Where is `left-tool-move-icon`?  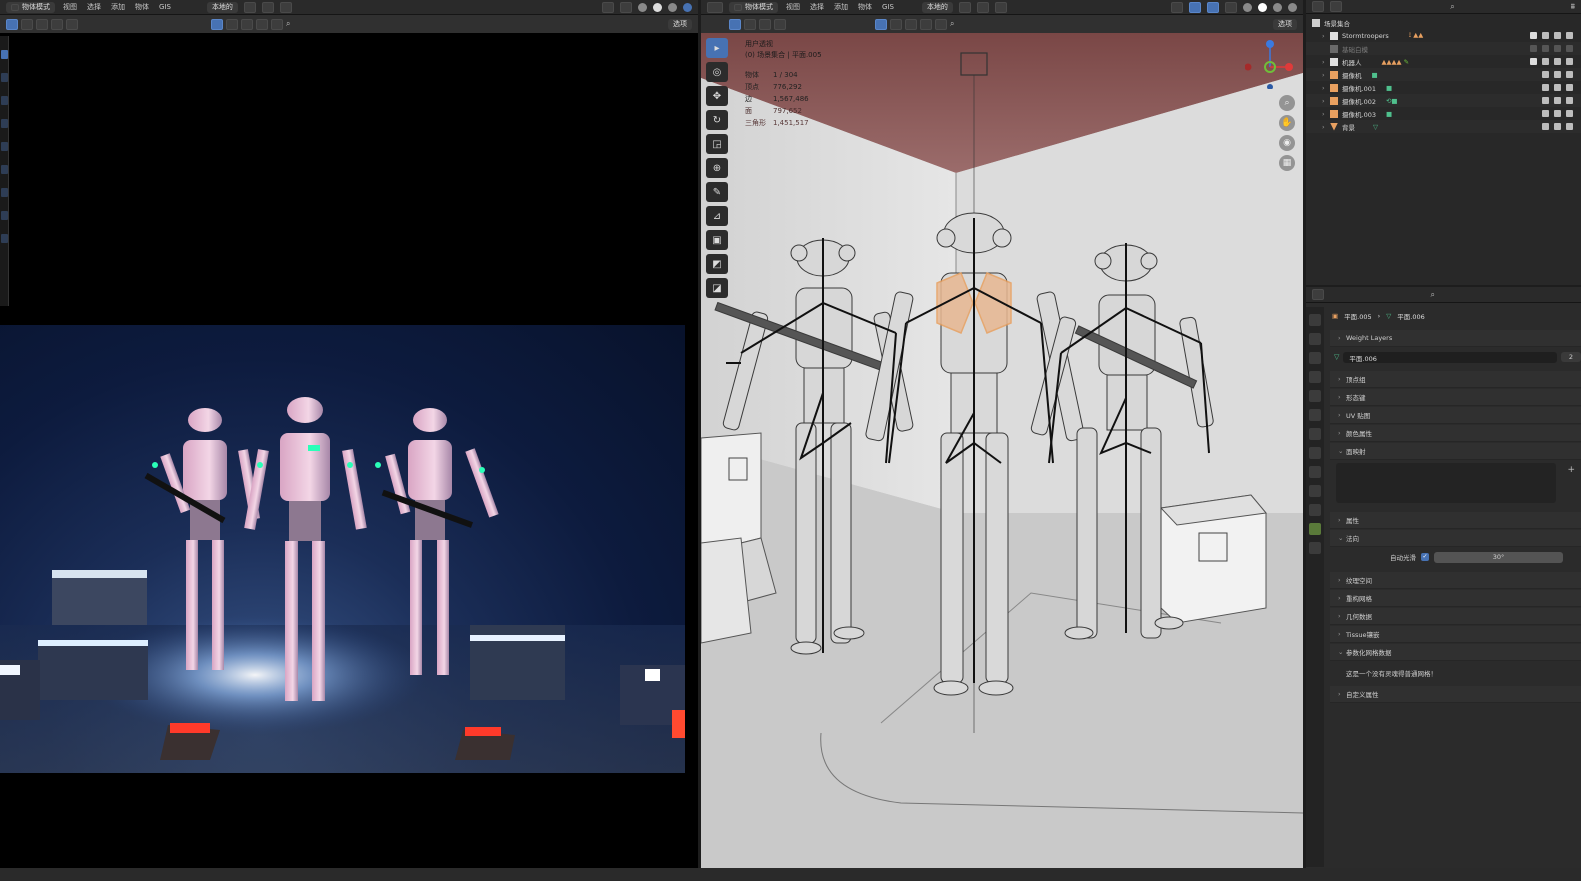
left-tool-move-icon is located at coordinates (4, 100).